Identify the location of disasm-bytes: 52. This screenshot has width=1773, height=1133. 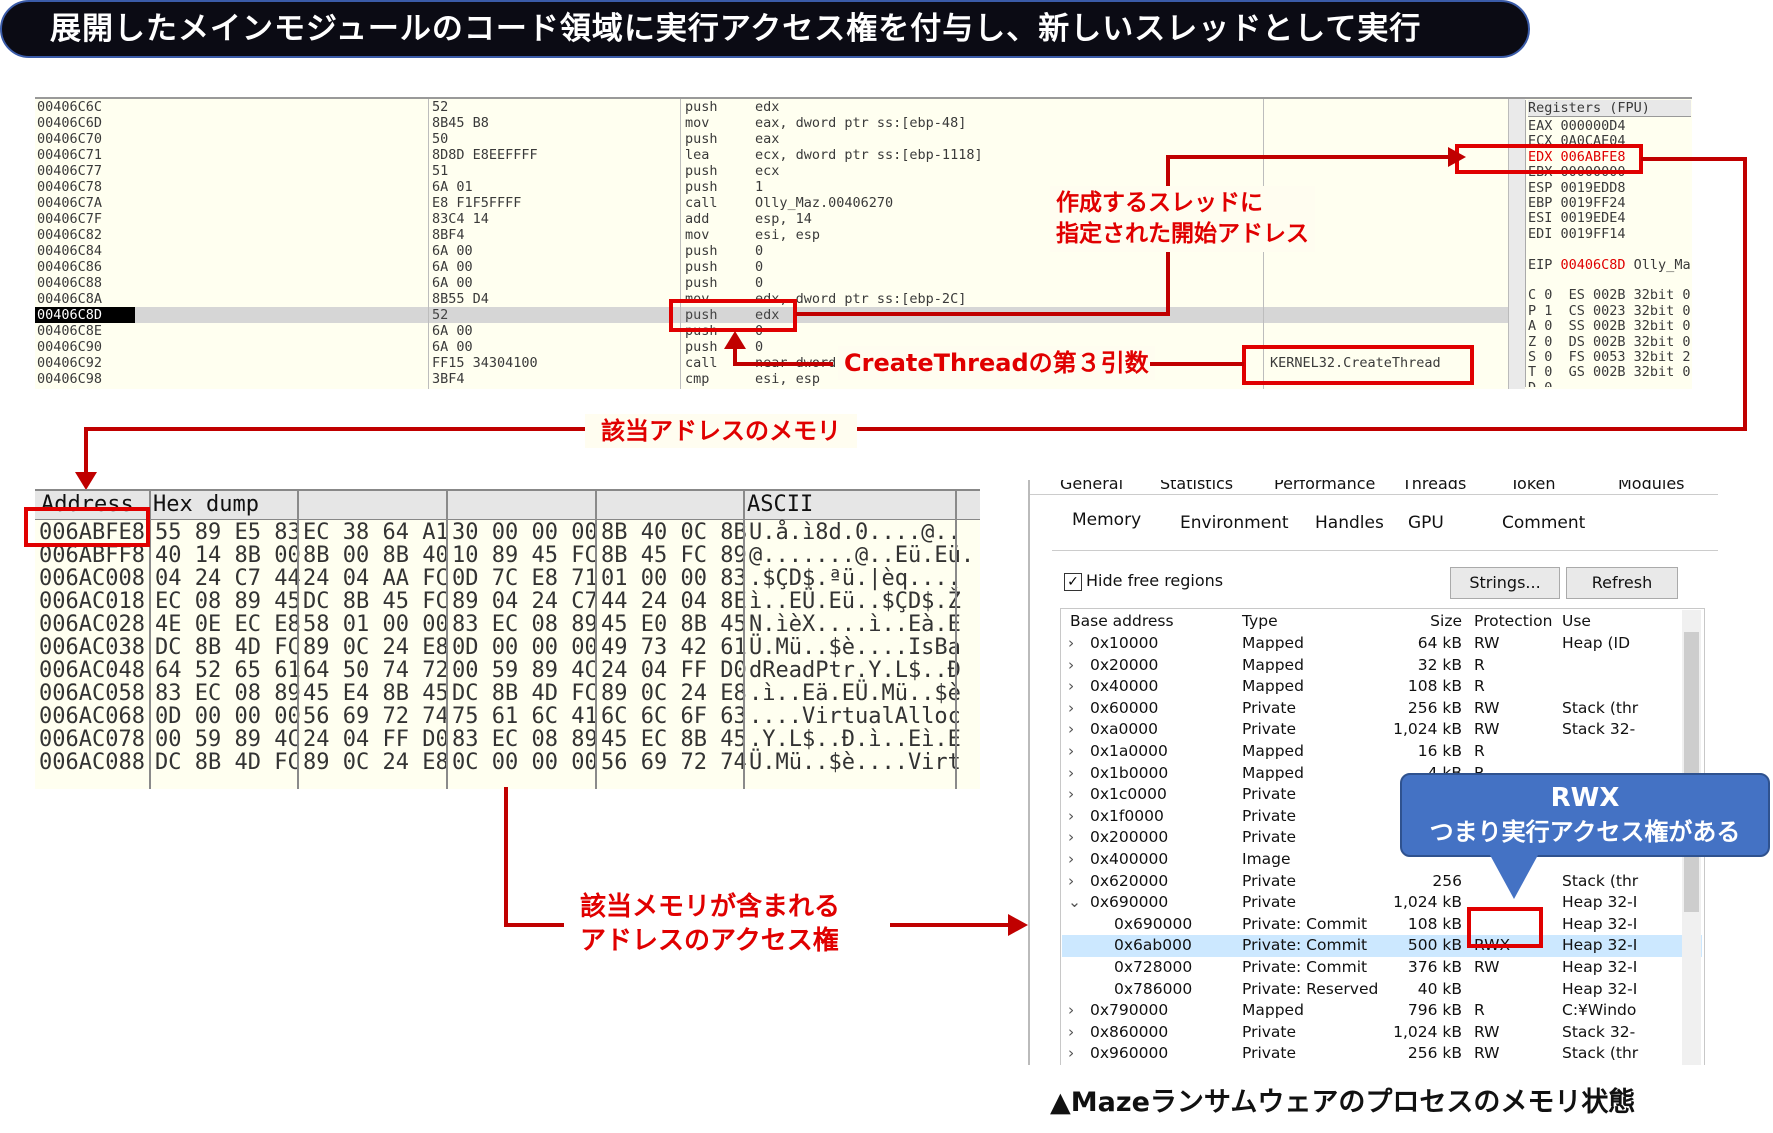
(440, 107).